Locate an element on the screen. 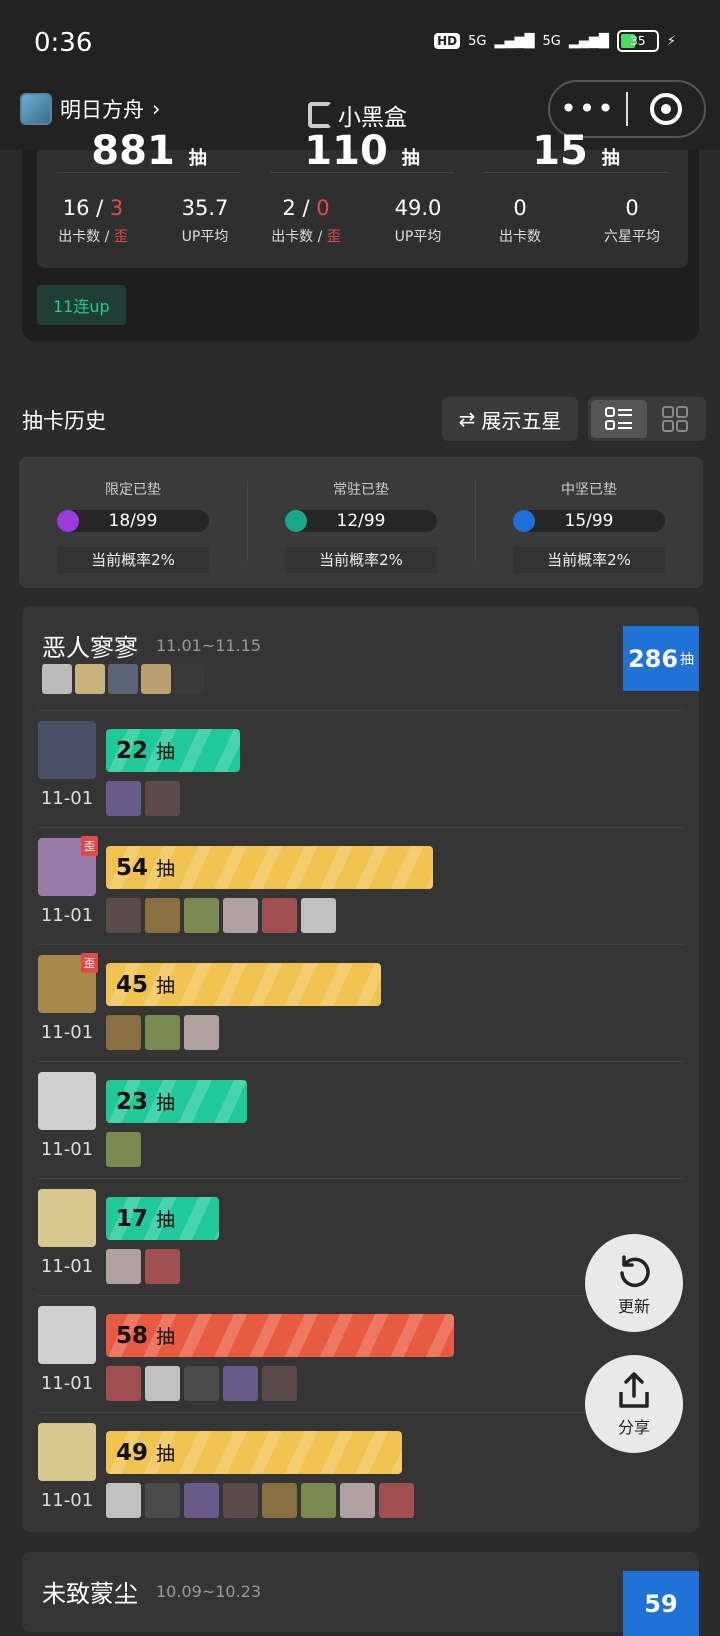  stat-total: 110 抽 is located at coordinates (362, 151).